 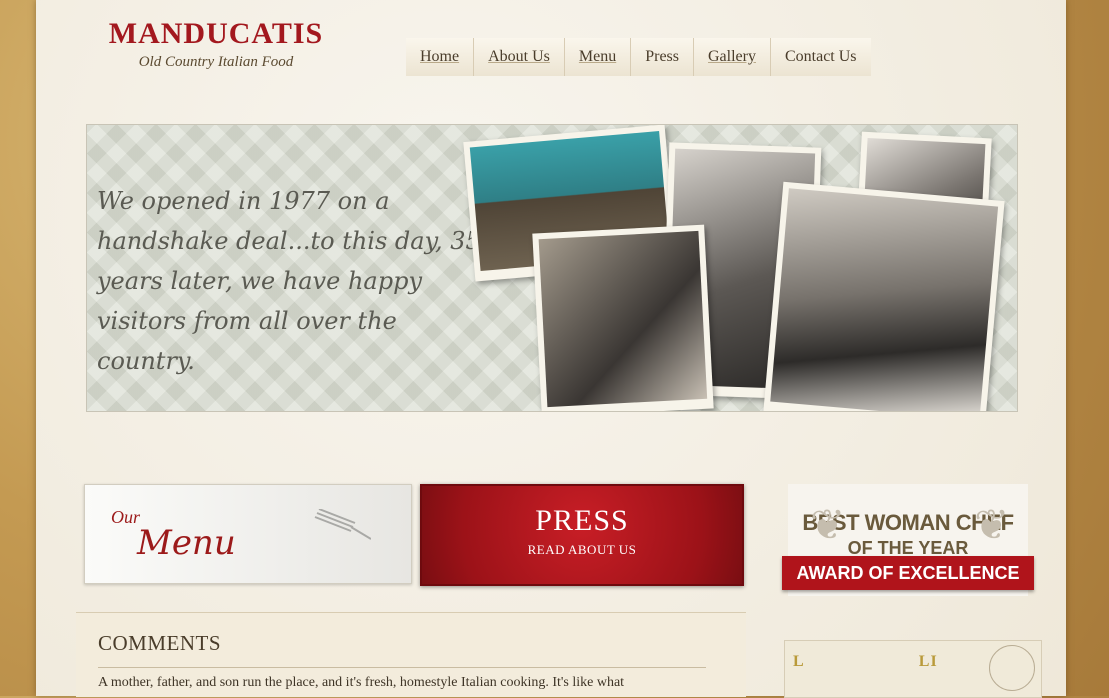 I want to click on nav-gallery-label: Gallery, so click(x=732, y=56).